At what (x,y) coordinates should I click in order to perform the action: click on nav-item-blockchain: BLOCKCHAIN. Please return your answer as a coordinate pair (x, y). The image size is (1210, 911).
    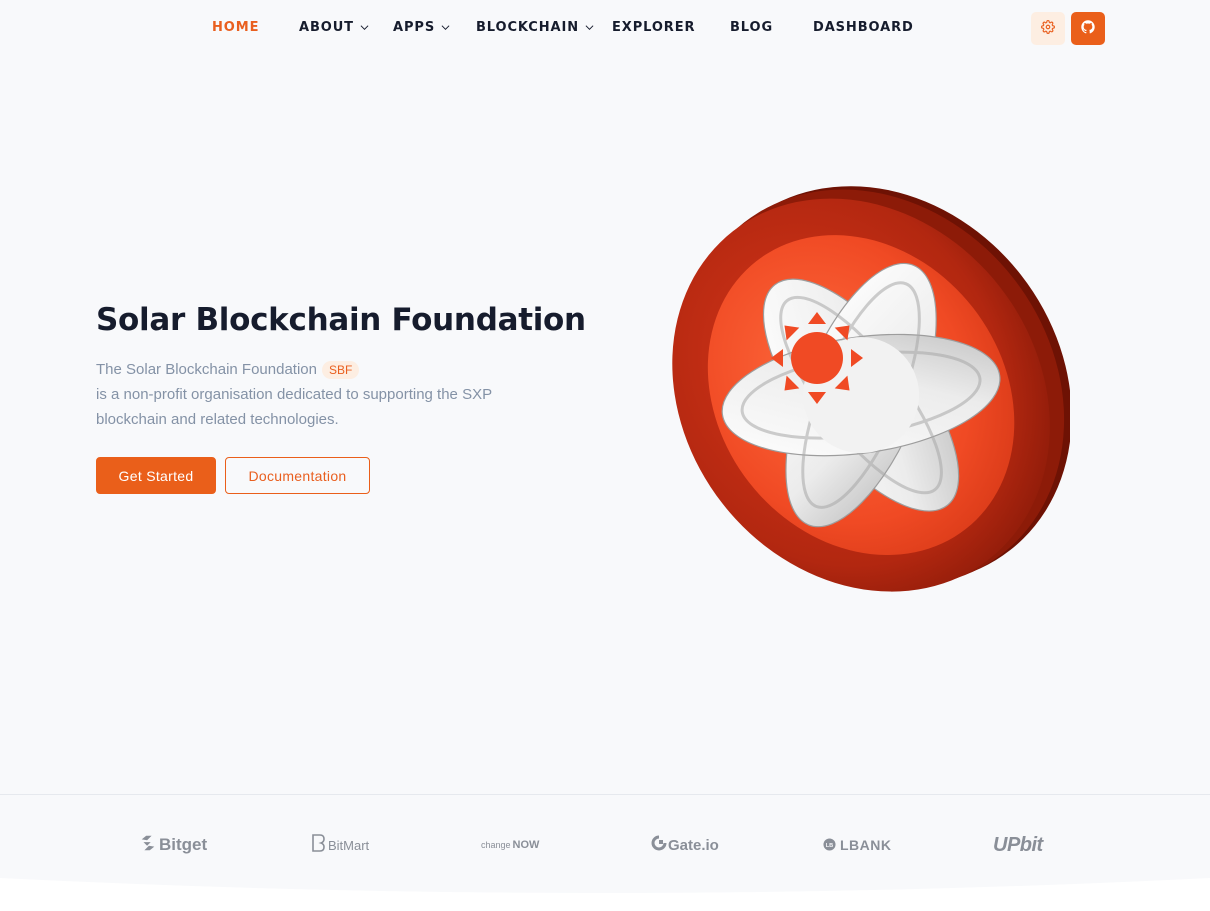
    Looking at the image, I should click on (535, 27).